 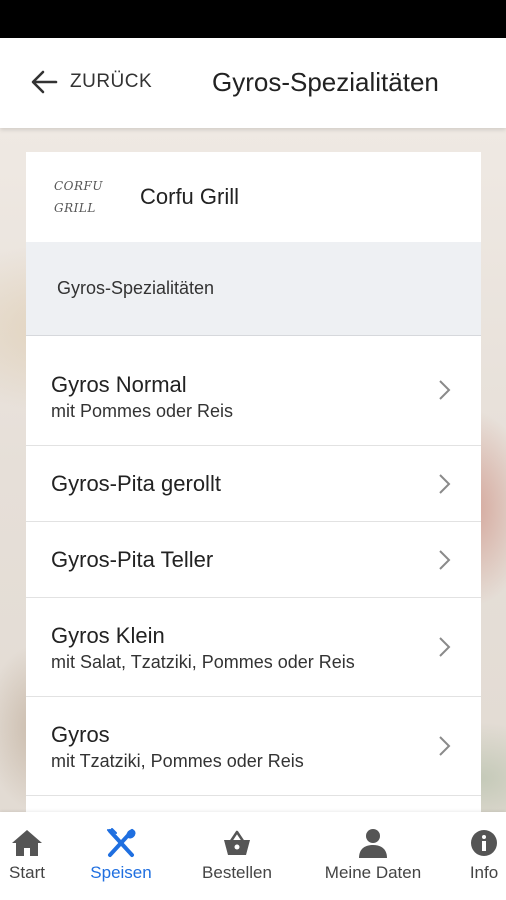 What do you see at coordinates (111, 81) in the screenshot?
I see `back-label: ZURÜCK` at bounding box center [111, 81].